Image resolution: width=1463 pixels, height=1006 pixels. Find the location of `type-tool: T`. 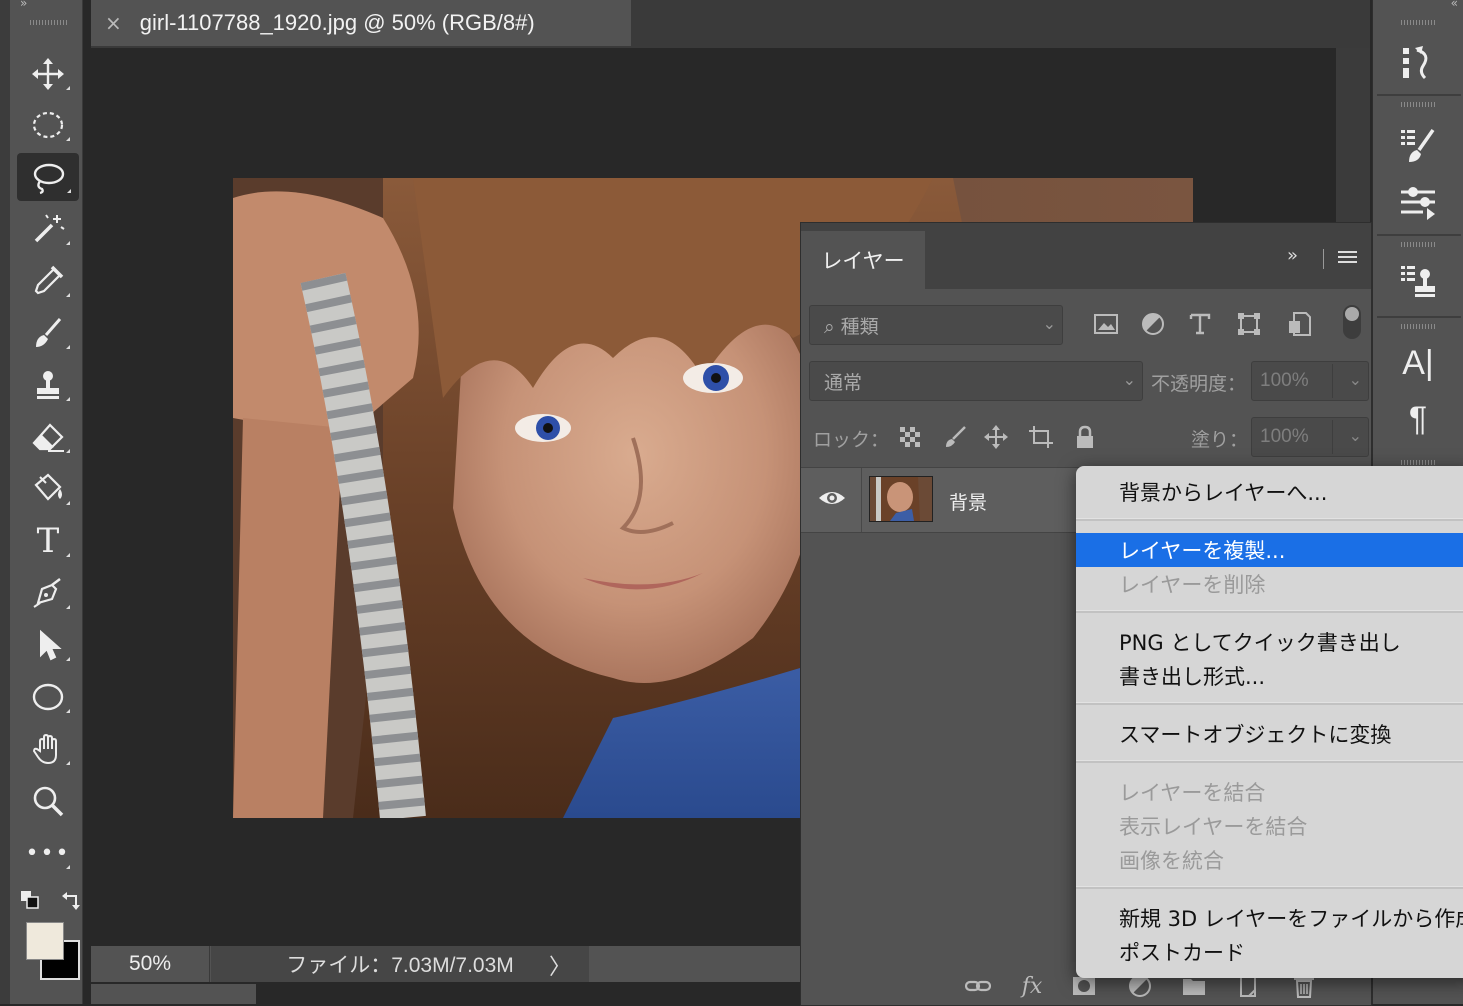

type-tool: T is located at coordinates (48, 541).